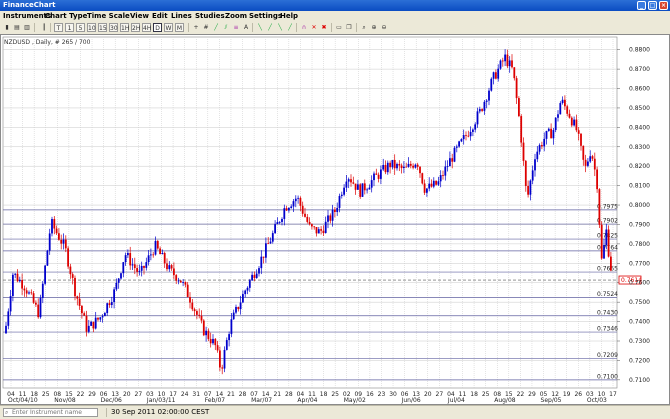 This screenshot has height=419, width=670. Describe the element at coordinates (304, 27) in the screenshot. I see `magnet-icon: ∩` at that location.